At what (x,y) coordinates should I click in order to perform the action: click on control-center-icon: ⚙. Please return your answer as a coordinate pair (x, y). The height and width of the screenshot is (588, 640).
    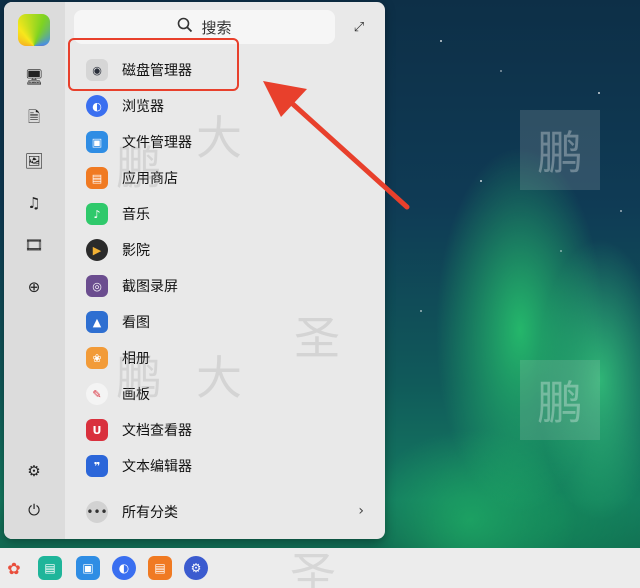
    Looking at the image, I should click on (196, 568).